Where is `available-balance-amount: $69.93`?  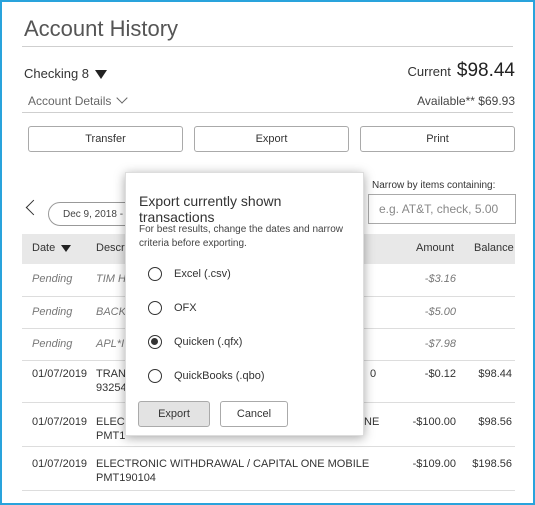
available-balance-amount: $69.93 is located at coordinates (496, 101).